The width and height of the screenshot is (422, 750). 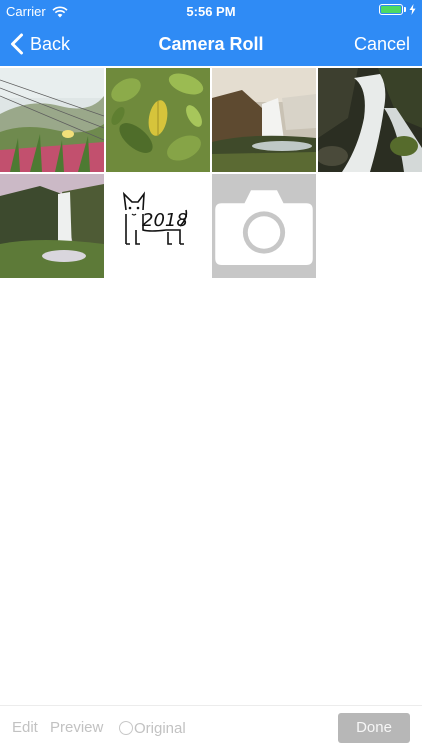 I want to click on original-toggle: Original, so click(x=152, y=728).